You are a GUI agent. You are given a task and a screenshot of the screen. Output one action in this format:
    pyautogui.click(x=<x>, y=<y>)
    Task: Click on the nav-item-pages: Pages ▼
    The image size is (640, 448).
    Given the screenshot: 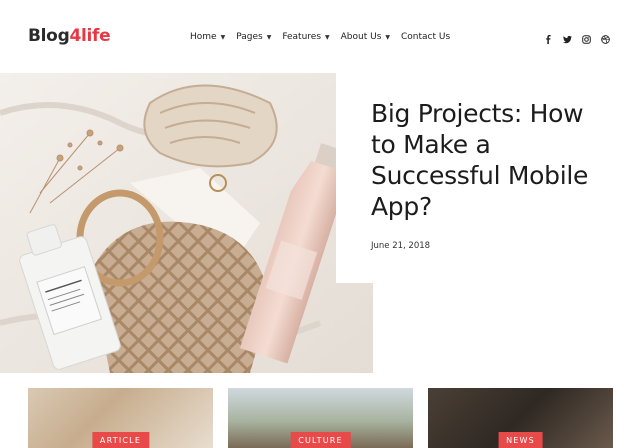 What is the action you would take?
    pyautogui.click(x=253, y=37)
    